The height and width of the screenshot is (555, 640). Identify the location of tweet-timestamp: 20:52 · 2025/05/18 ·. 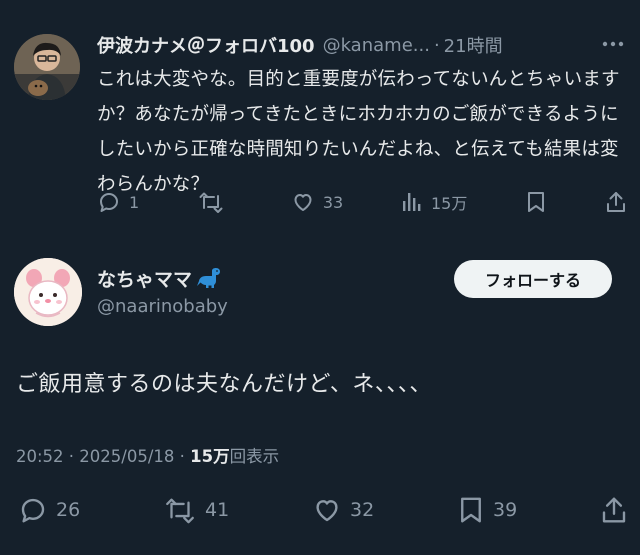
(103, 456).